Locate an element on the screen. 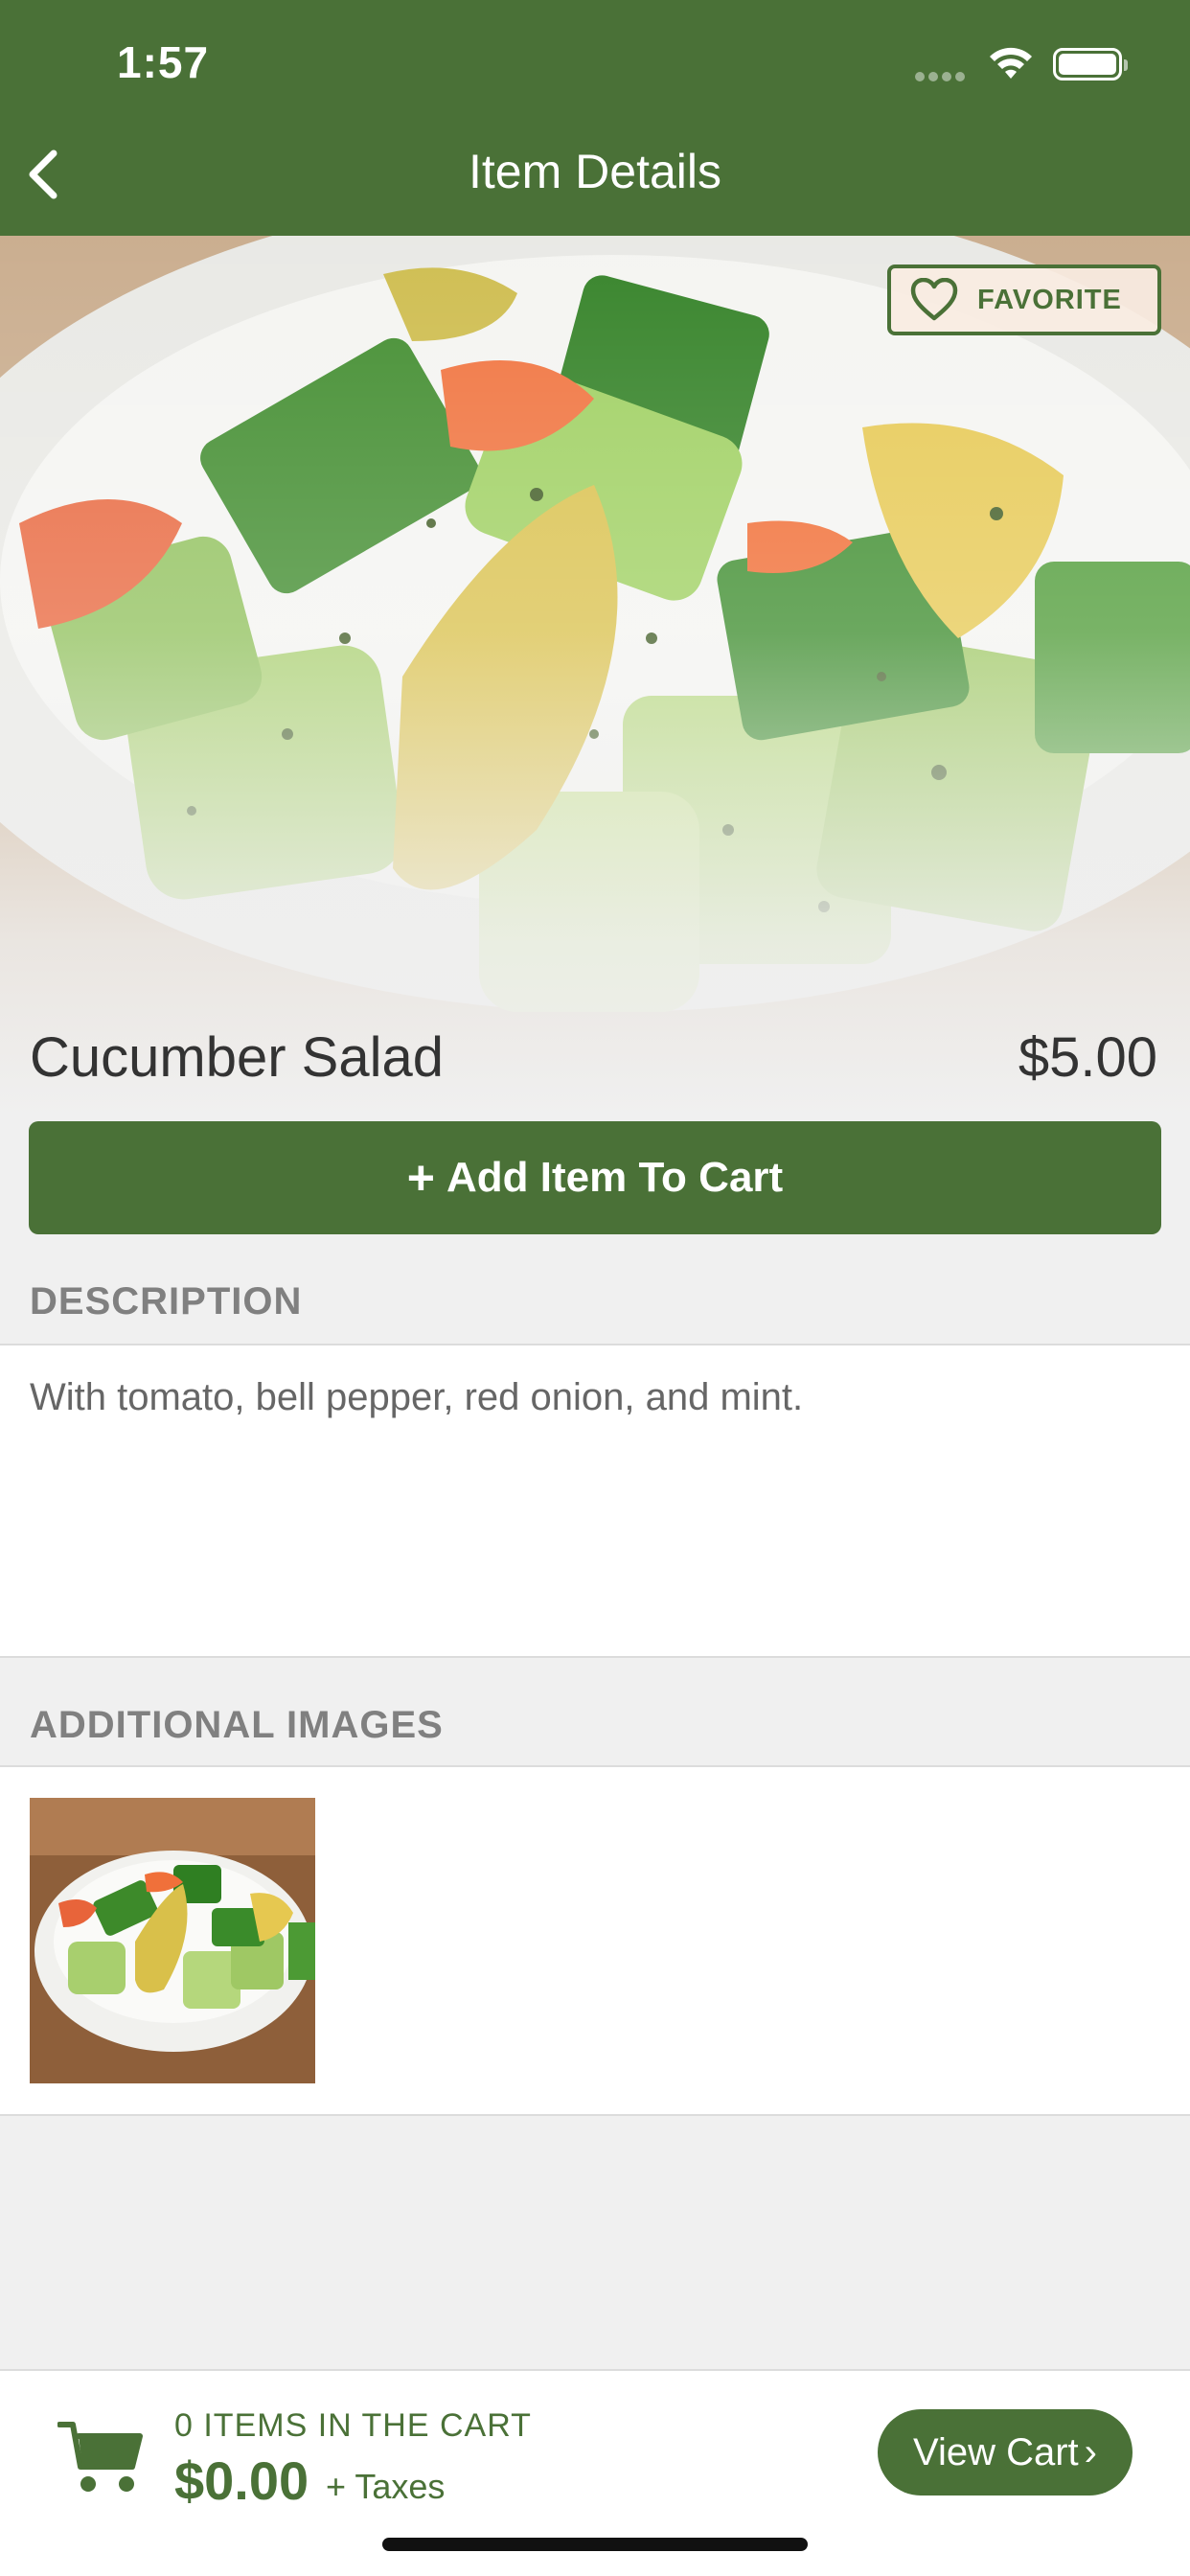 This screenshot has height=2576, width=1190. additional-images-heading: ADDITIONAL IMAGES is located at coordinates (237, 1725).